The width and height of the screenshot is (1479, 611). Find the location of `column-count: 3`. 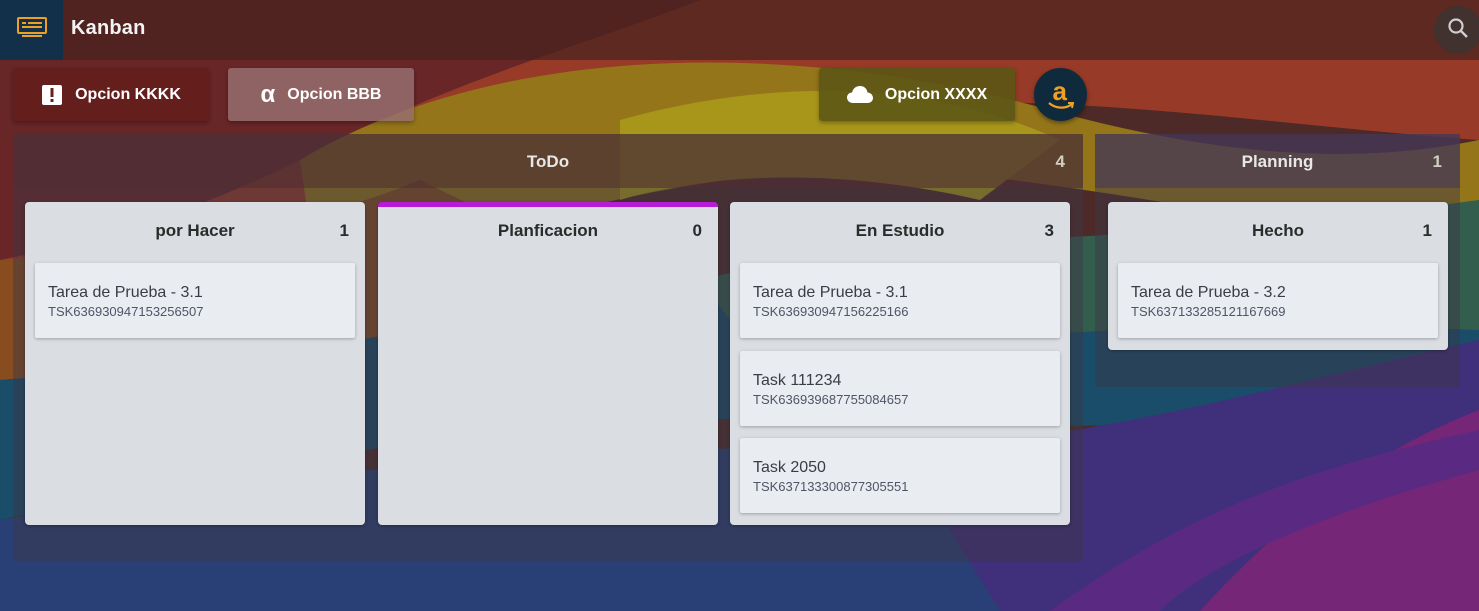

column-count: 3 is located at coordinates (1049, 230).